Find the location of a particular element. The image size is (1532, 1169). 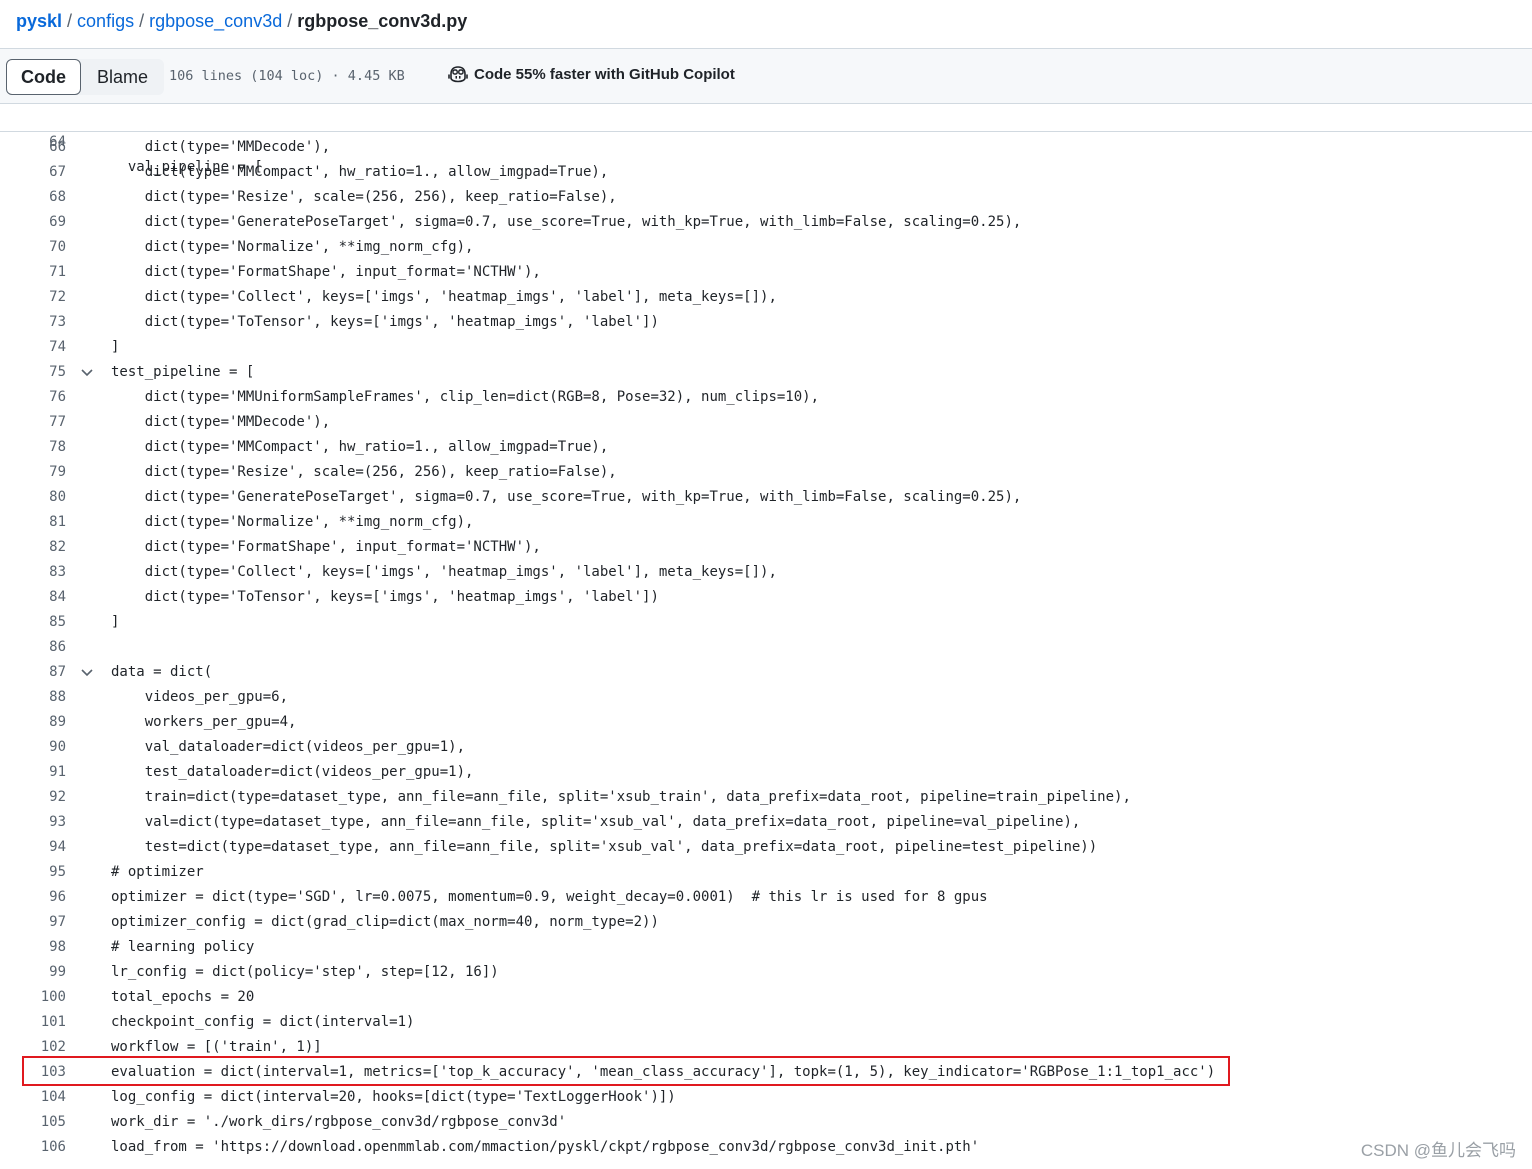

line-number: 74 is located at coordinates (33, 347).